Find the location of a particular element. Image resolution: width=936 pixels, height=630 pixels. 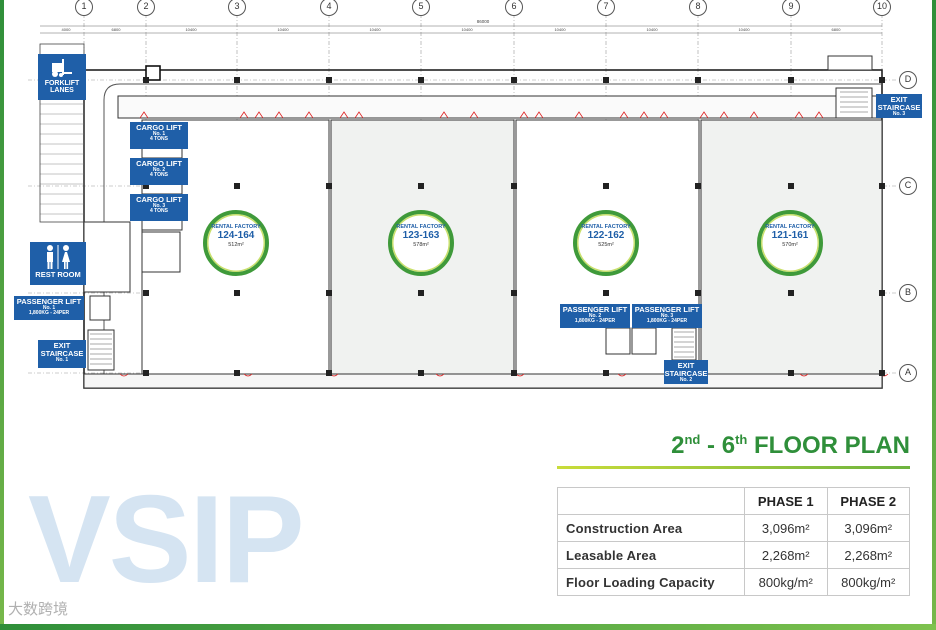

passenger-lift-3-shaft is located at coordinates (644, 341).